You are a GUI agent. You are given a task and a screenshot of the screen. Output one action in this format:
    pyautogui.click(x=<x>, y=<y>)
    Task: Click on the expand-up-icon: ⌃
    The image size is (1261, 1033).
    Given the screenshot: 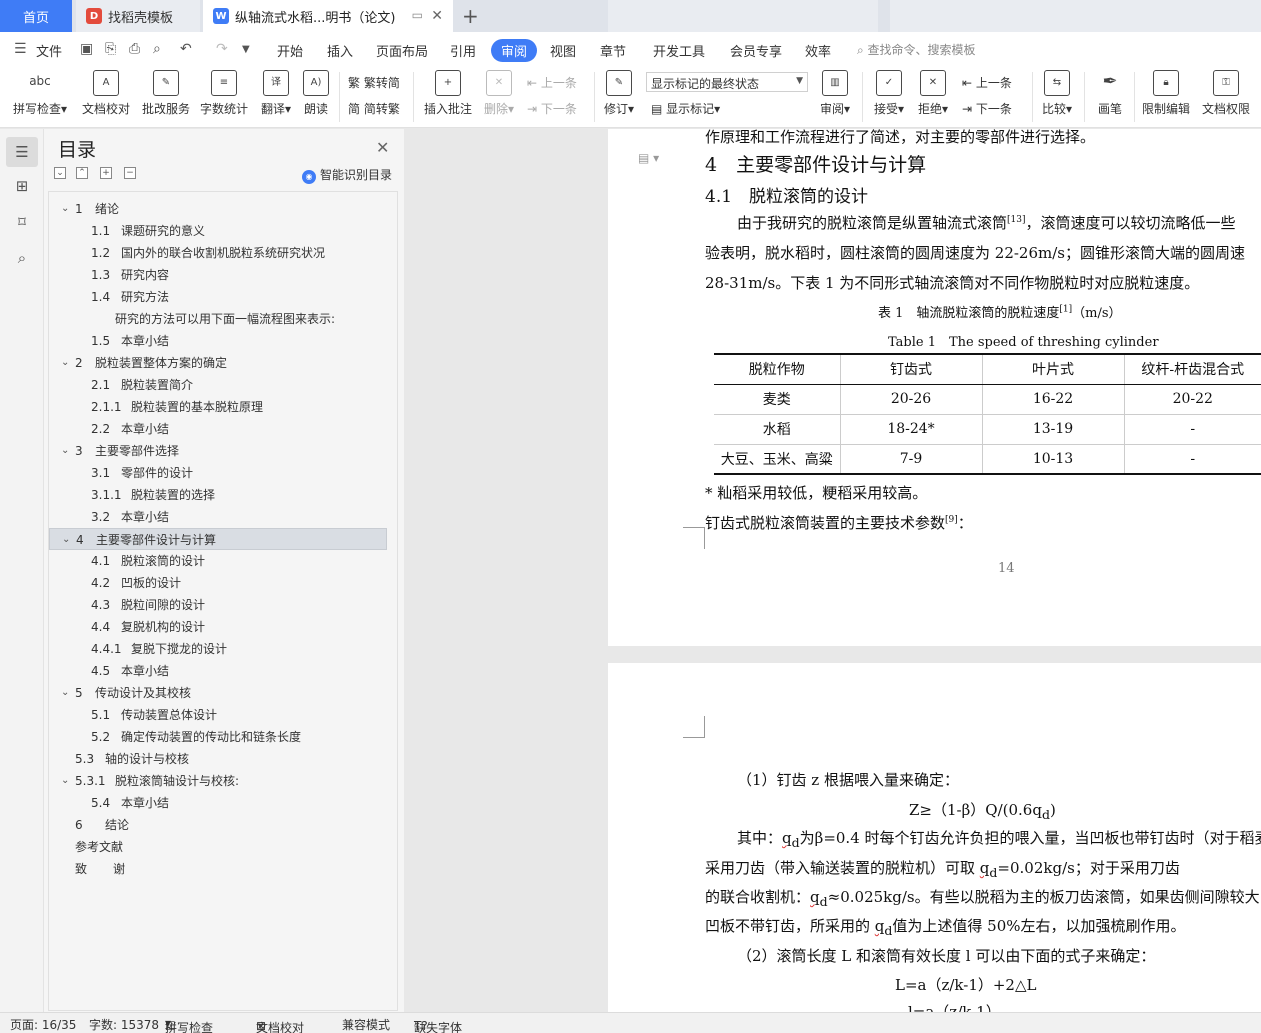 What is the action you would take?
    pyautogui.click(x=82, y=173)
    